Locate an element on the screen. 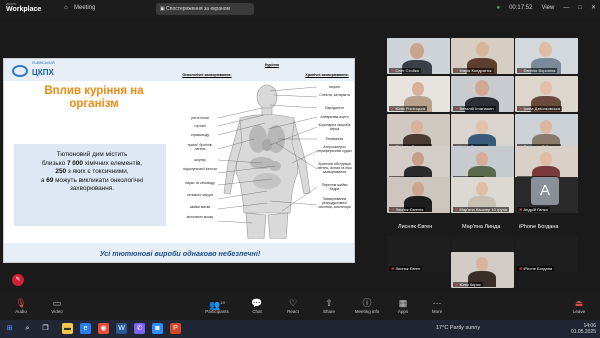  apps-button: ▦ Apps is located at coordinates (403, 305).